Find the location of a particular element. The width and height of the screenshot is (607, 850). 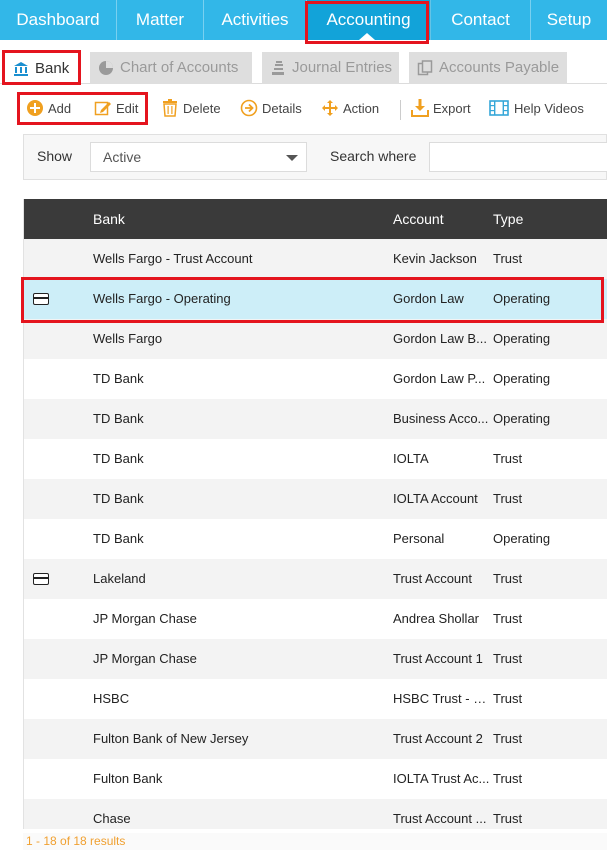

edit-label: Edit is located at coordinates (127, 108).